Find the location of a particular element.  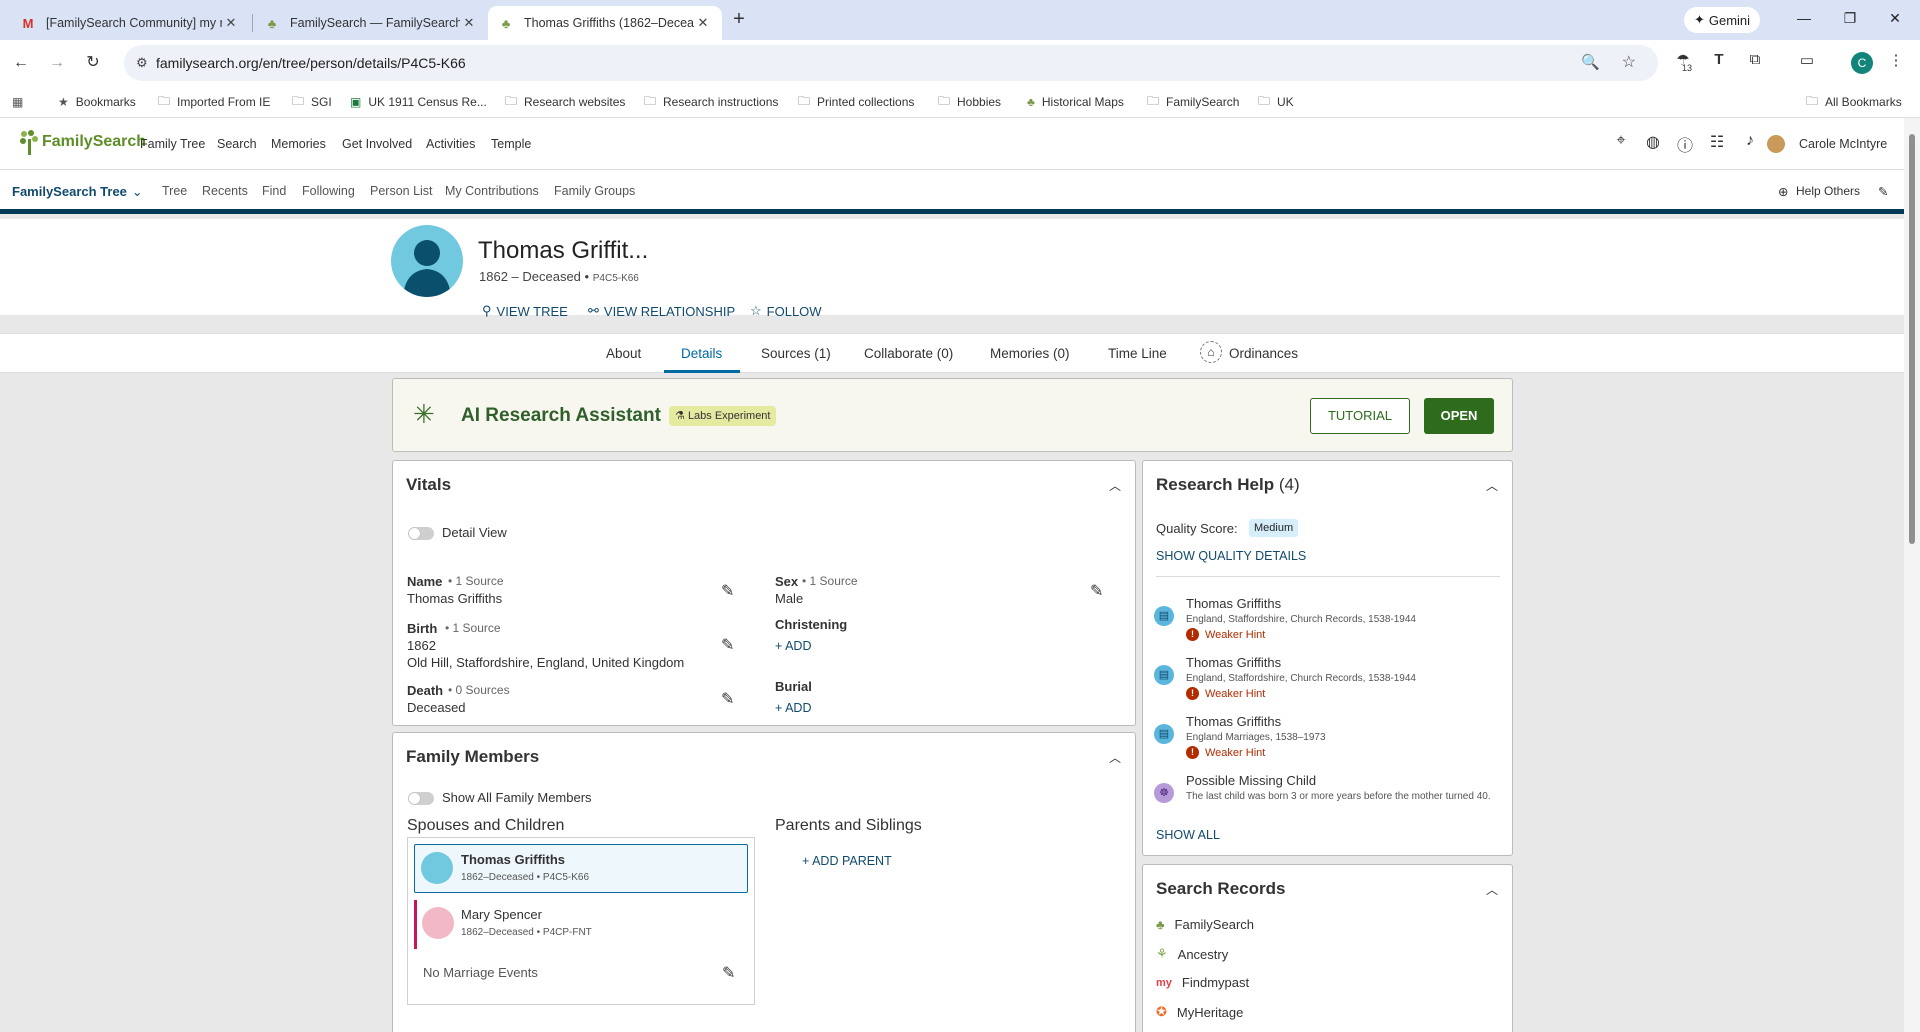

bookmark-bookmarks: ★ Bookmarks is located at coordinates (97, 102).